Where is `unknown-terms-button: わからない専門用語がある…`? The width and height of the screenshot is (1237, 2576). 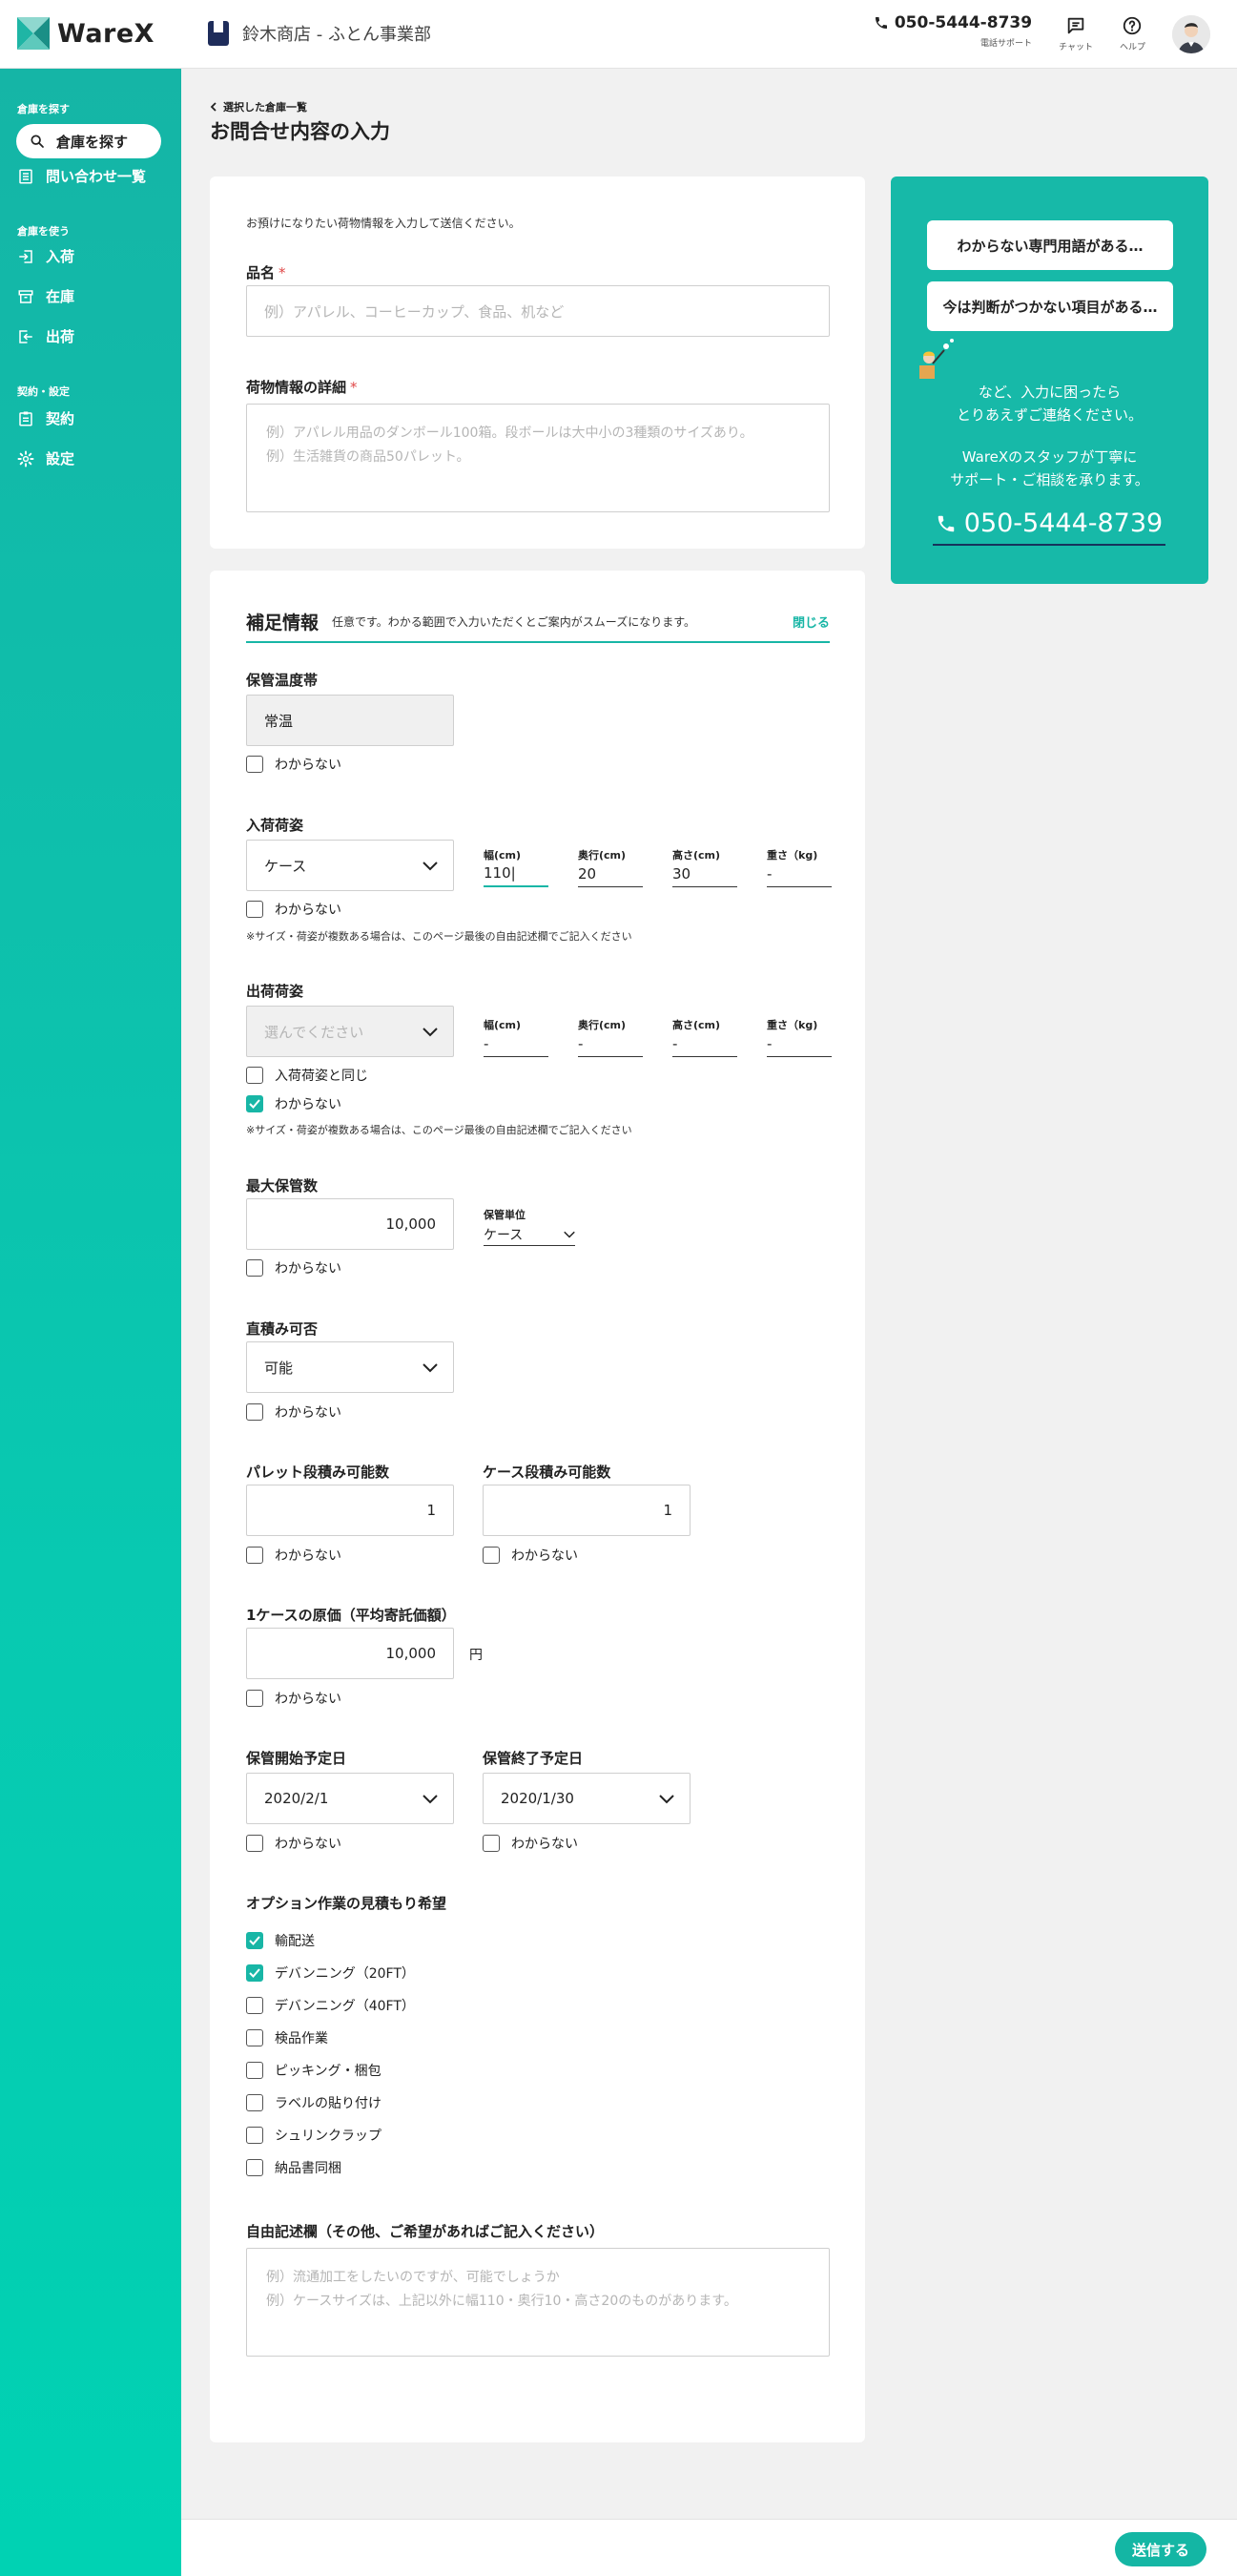 unknown-terms-button: わからない専門用語がある… is located at coordinates (1050, 245).